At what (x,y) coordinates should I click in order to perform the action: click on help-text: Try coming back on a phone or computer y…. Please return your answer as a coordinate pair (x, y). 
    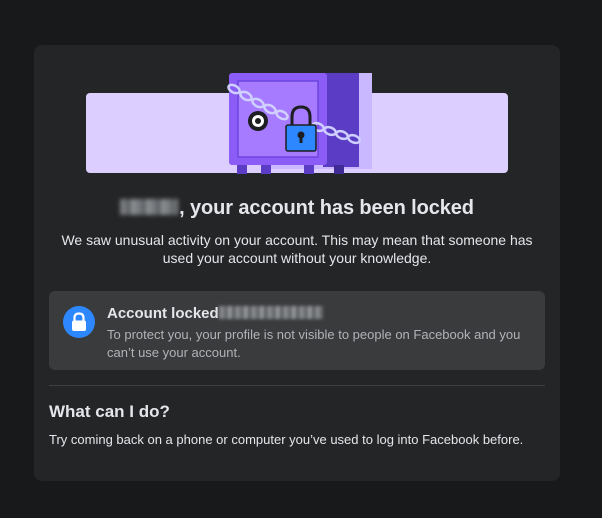
    Looking at the image, I should click on (286, 439).